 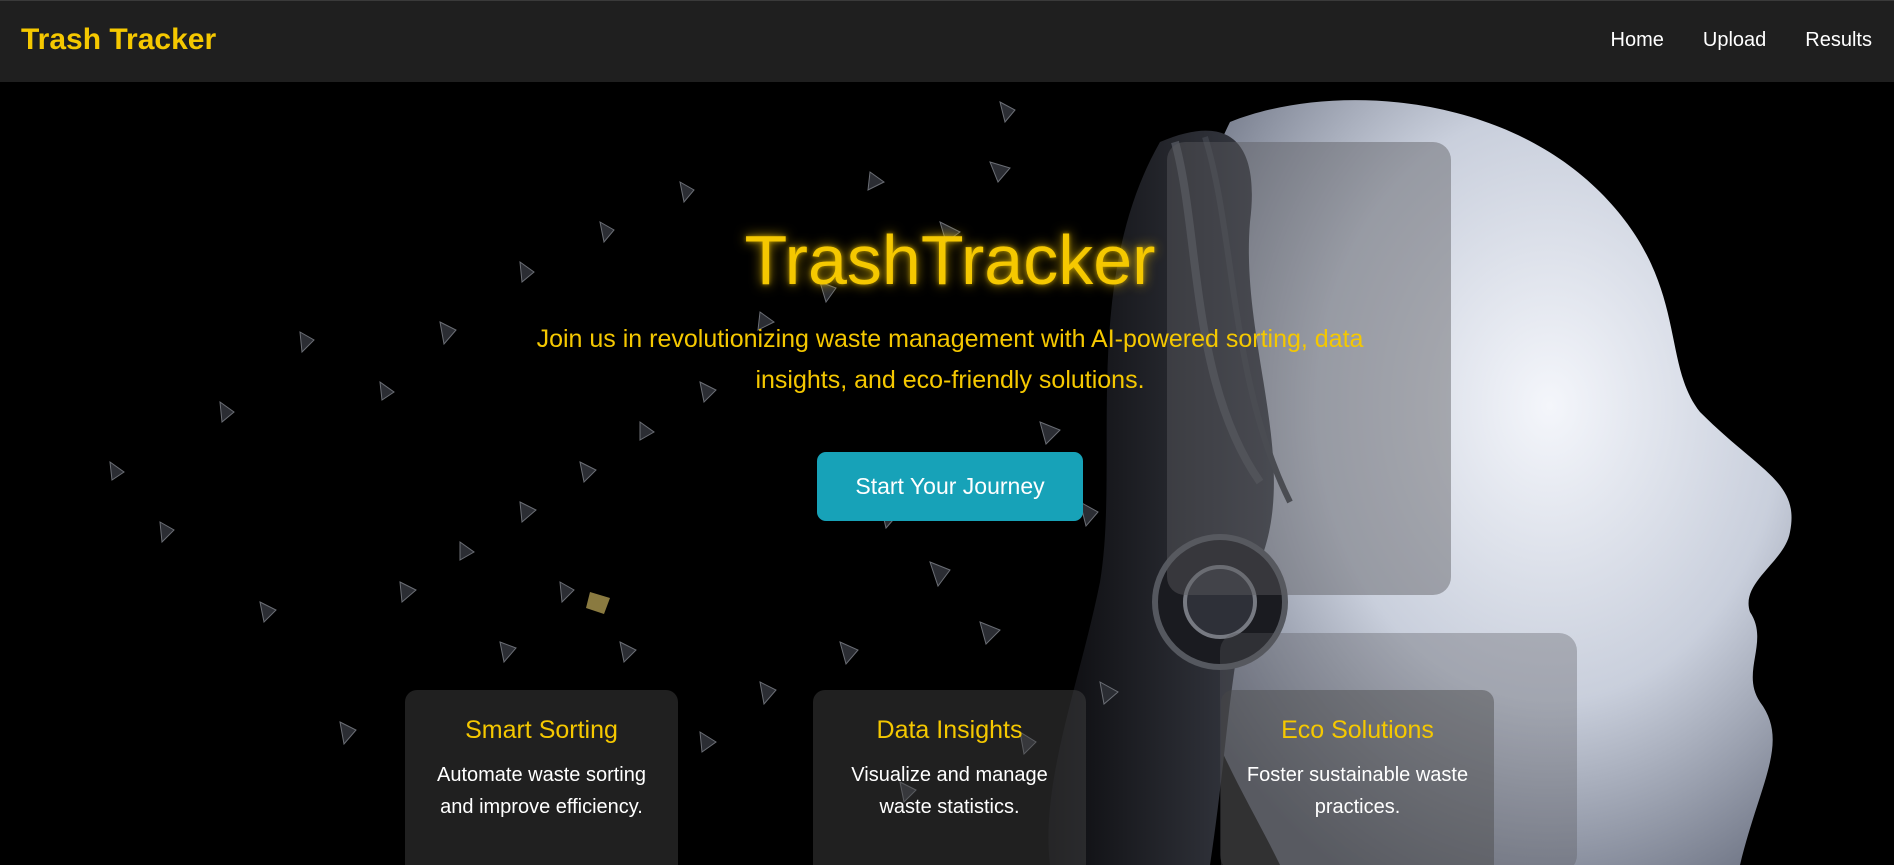 I want to click on feature-text: Visualize and manage waste statistics., so click(x=949, y=791).